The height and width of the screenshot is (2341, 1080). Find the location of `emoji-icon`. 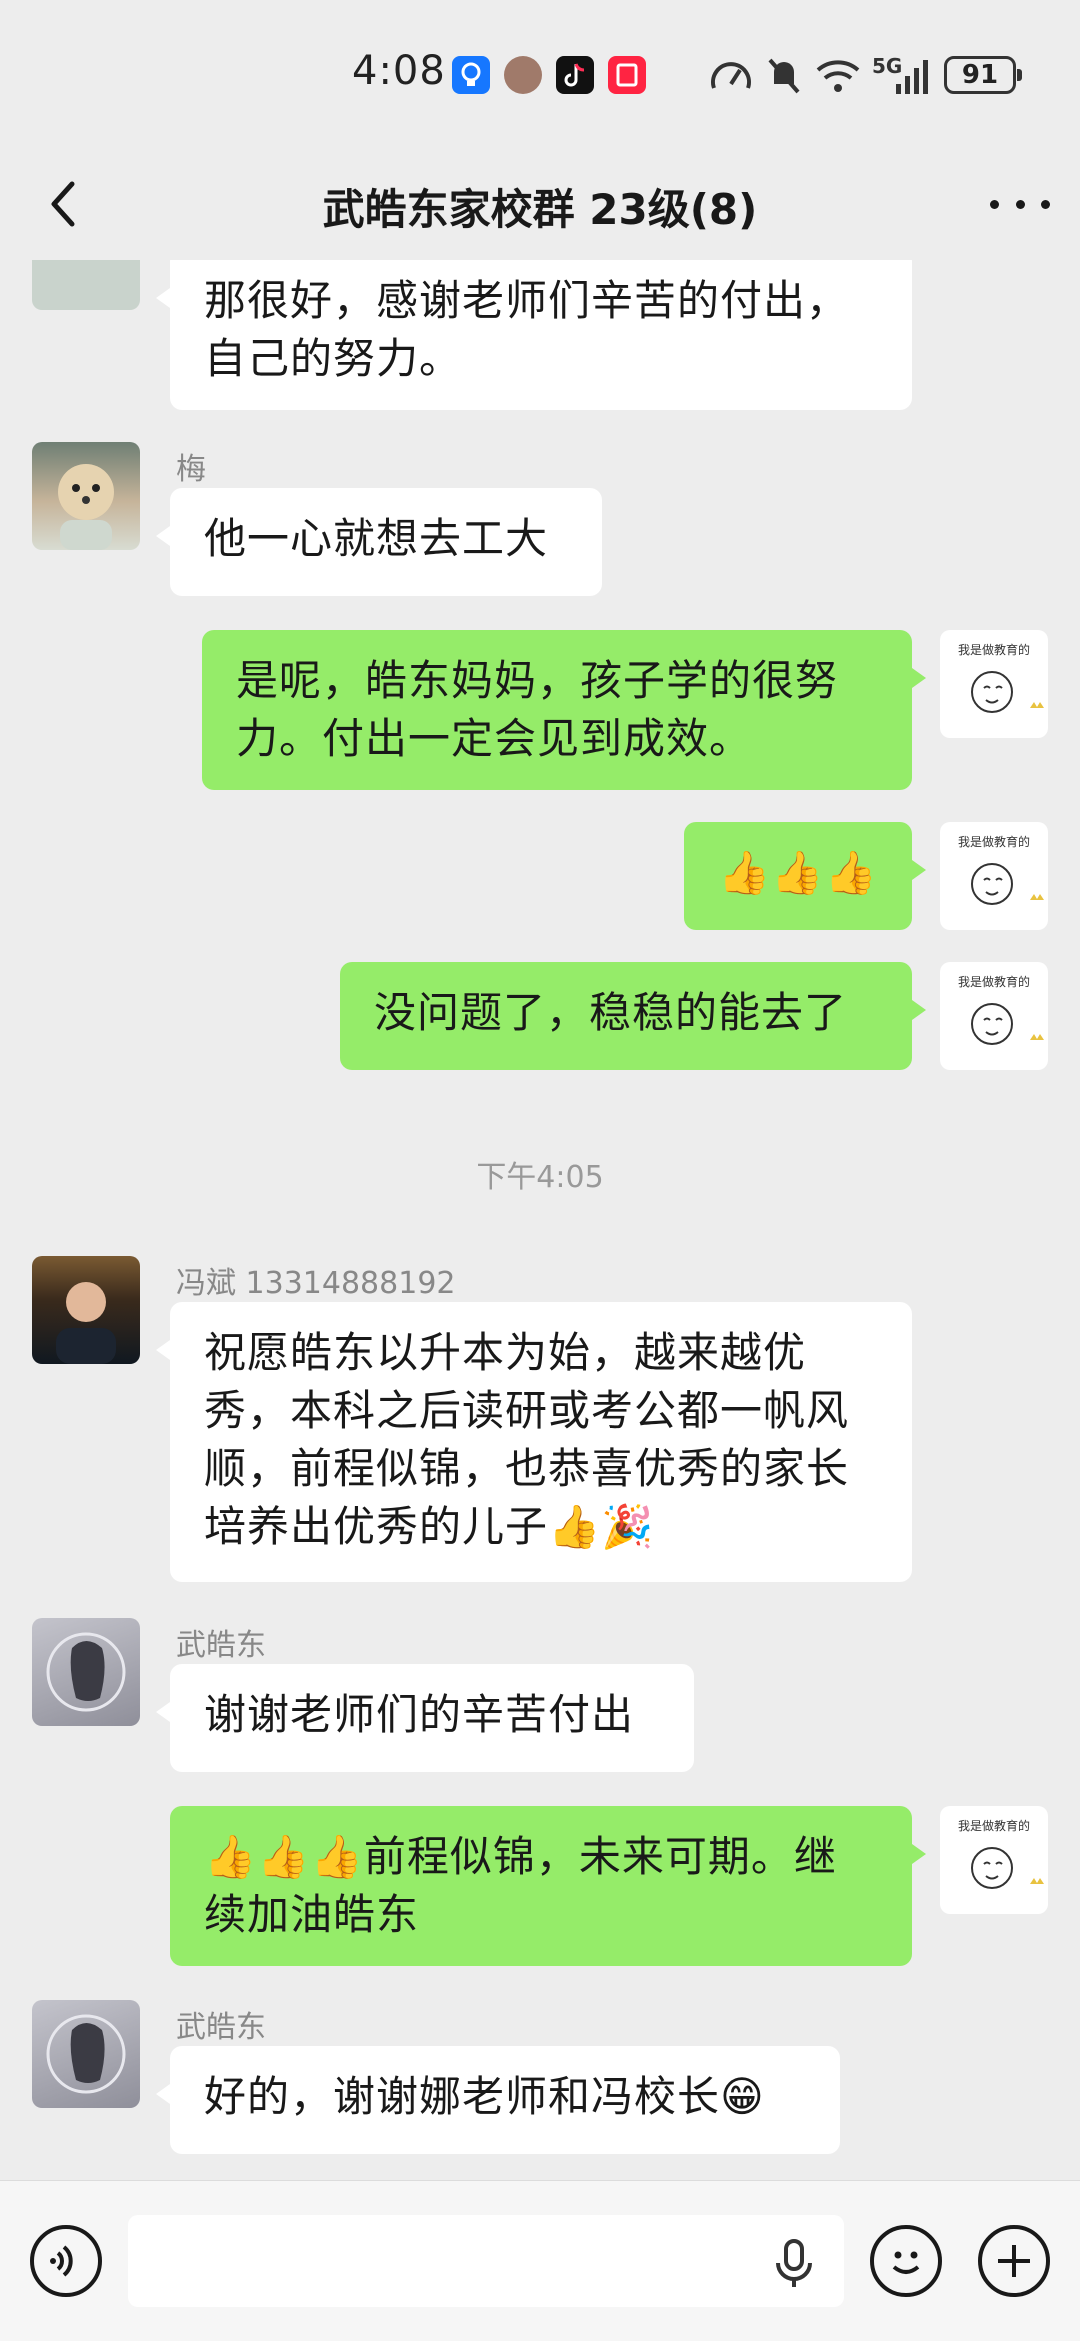

emoji-icon is located at coordinates (906, 2261).